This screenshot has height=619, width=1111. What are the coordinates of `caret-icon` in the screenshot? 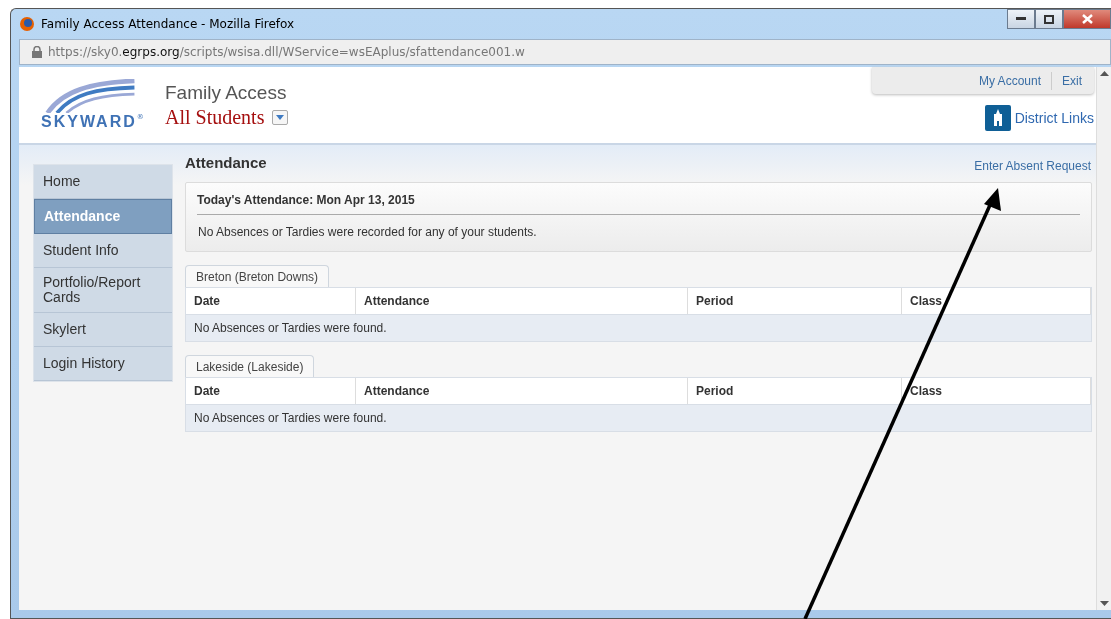 It's located at (280, 117).